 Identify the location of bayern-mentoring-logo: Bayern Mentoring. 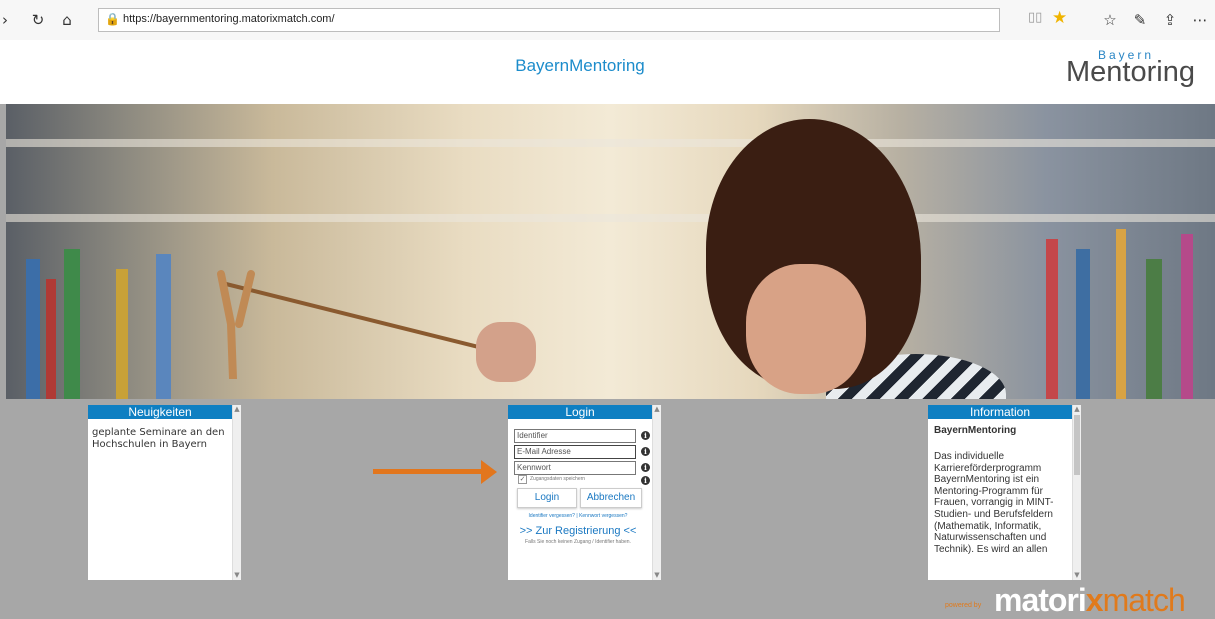
(1139, 73).